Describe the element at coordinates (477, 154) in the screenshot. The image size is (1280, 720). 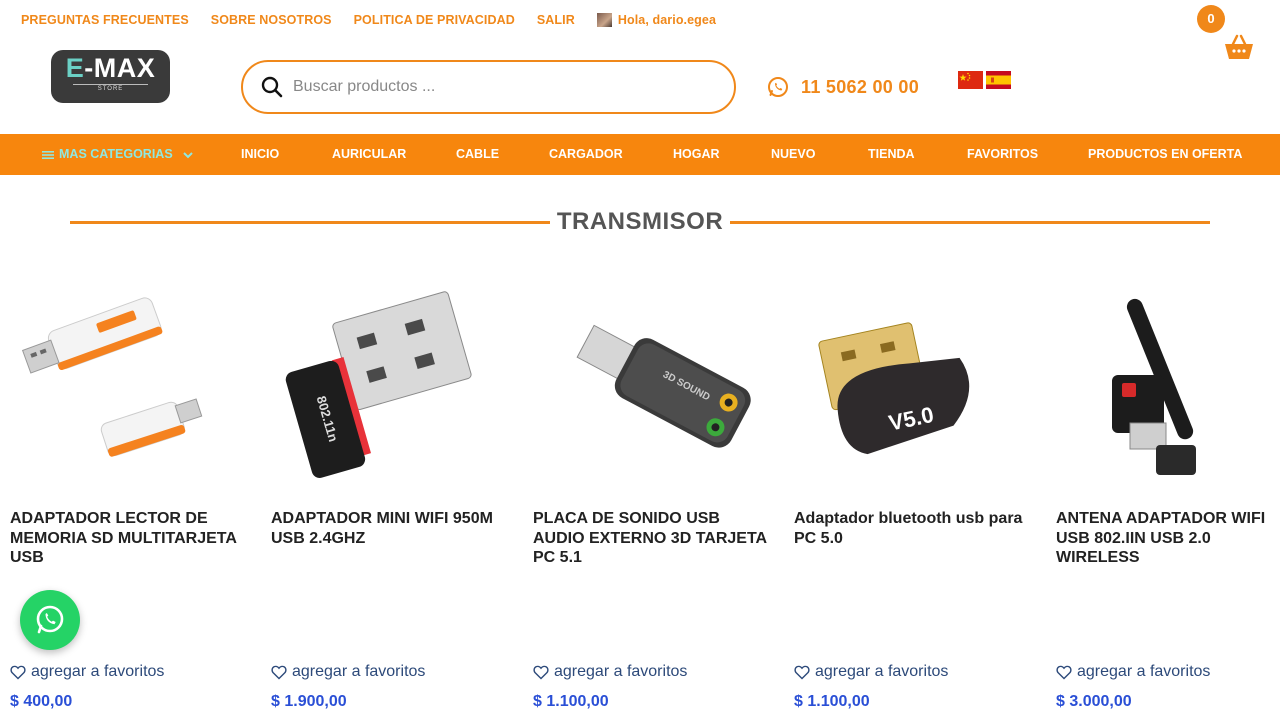
I see `nav-item-cable: CABLE` at that location.